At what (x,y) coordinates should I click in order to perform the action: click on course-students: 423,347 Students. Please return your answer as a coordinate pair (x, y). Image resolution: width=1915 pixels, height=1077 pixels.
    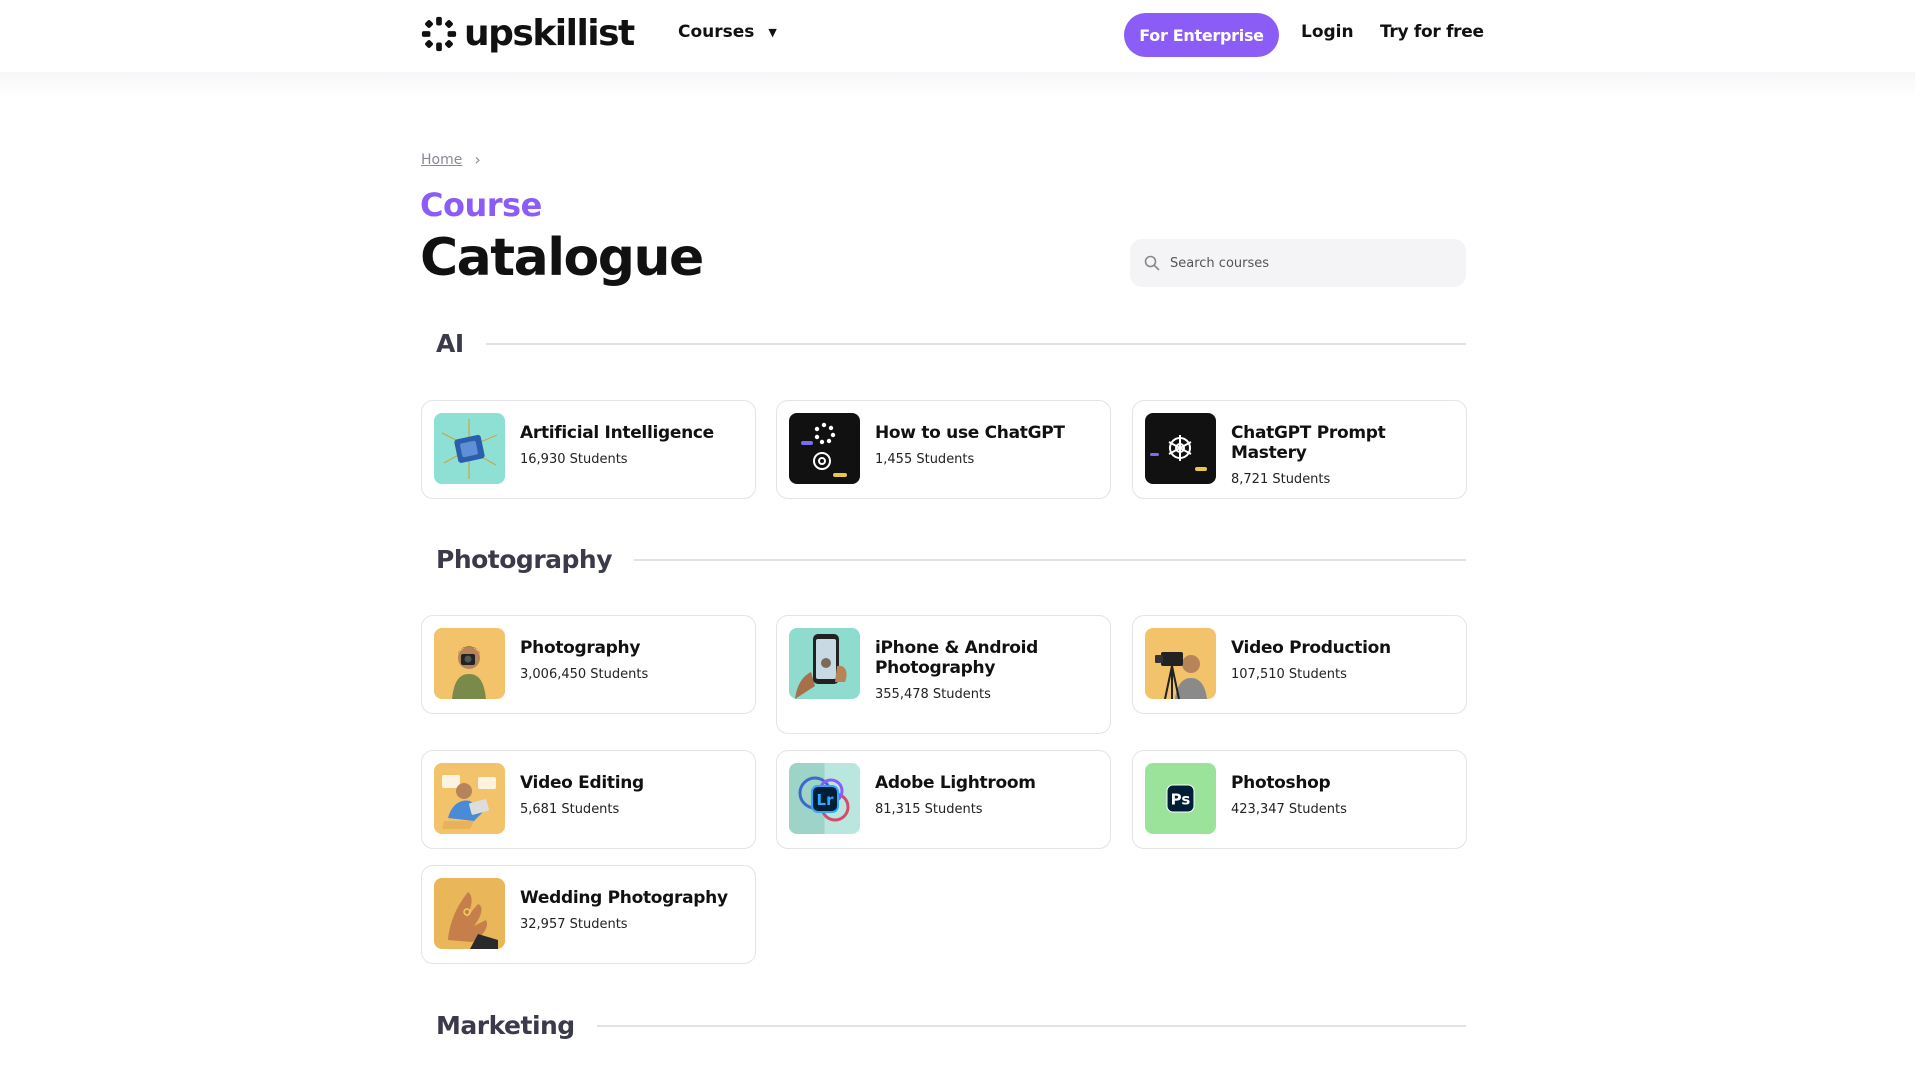
    Looking at the image, I should click on (1289, 809).